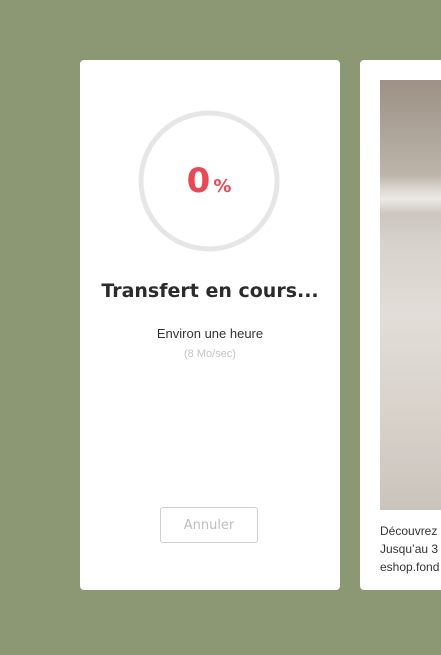 The image size is (441, 655). What do you see at coordinates (210, 333) in the screenshot?
I see `transfer-eta: Environ une heure` at bounding box center [210, 333].